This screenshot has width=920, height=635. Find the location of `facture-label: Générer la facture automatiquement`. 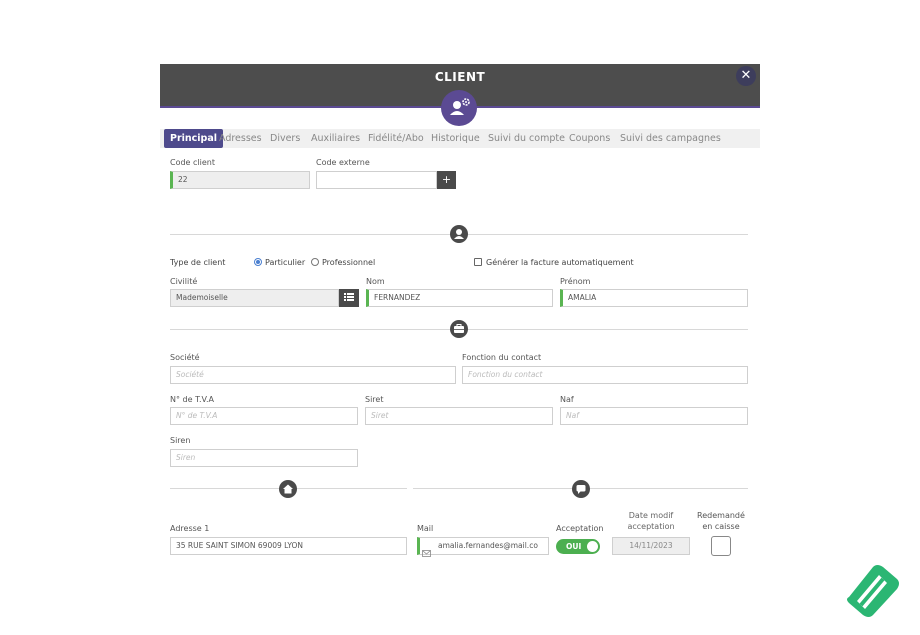

facture-label: Générer la facture automatiquement is located at coordinates (560, 262).